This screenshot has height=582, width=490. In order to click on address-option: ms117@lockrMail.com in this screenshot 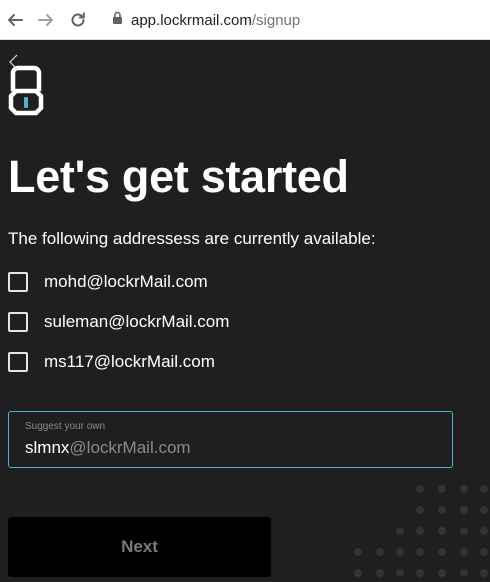, I will do `click(111, 362)`.